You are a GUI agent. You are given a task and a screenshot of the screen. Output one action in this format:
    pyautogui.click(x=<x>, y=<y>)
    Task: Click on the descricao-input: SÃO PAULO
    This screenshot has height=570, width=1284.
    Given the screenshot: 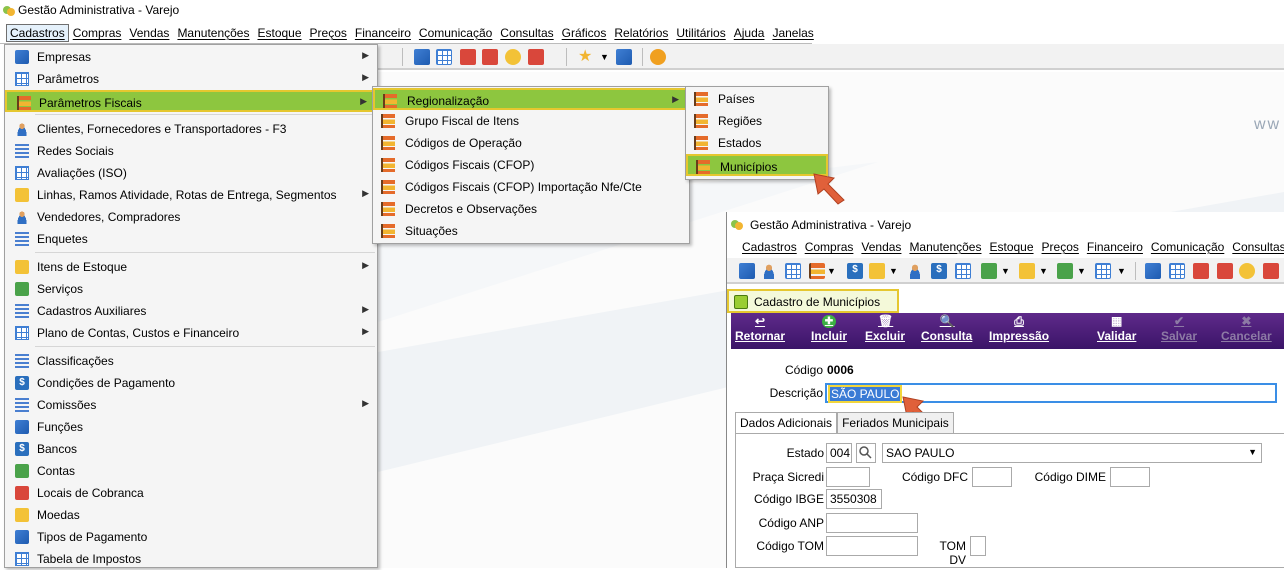 What is the action you would take?
    pyautogui.click(x=1051, y=393)
    